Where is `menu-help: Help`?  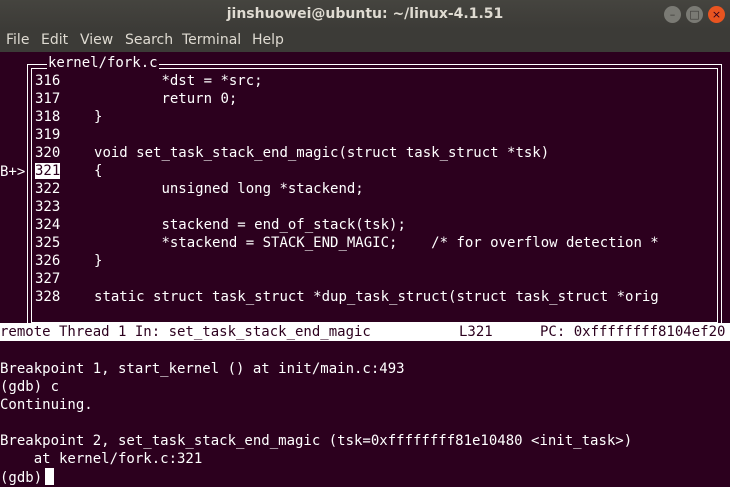 menu-help: Help is located at coordinates (268, 40).